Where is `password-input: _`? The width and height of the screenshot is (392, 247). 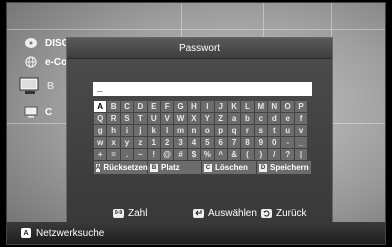
password-input: _ is located at coordinates (202, 89).